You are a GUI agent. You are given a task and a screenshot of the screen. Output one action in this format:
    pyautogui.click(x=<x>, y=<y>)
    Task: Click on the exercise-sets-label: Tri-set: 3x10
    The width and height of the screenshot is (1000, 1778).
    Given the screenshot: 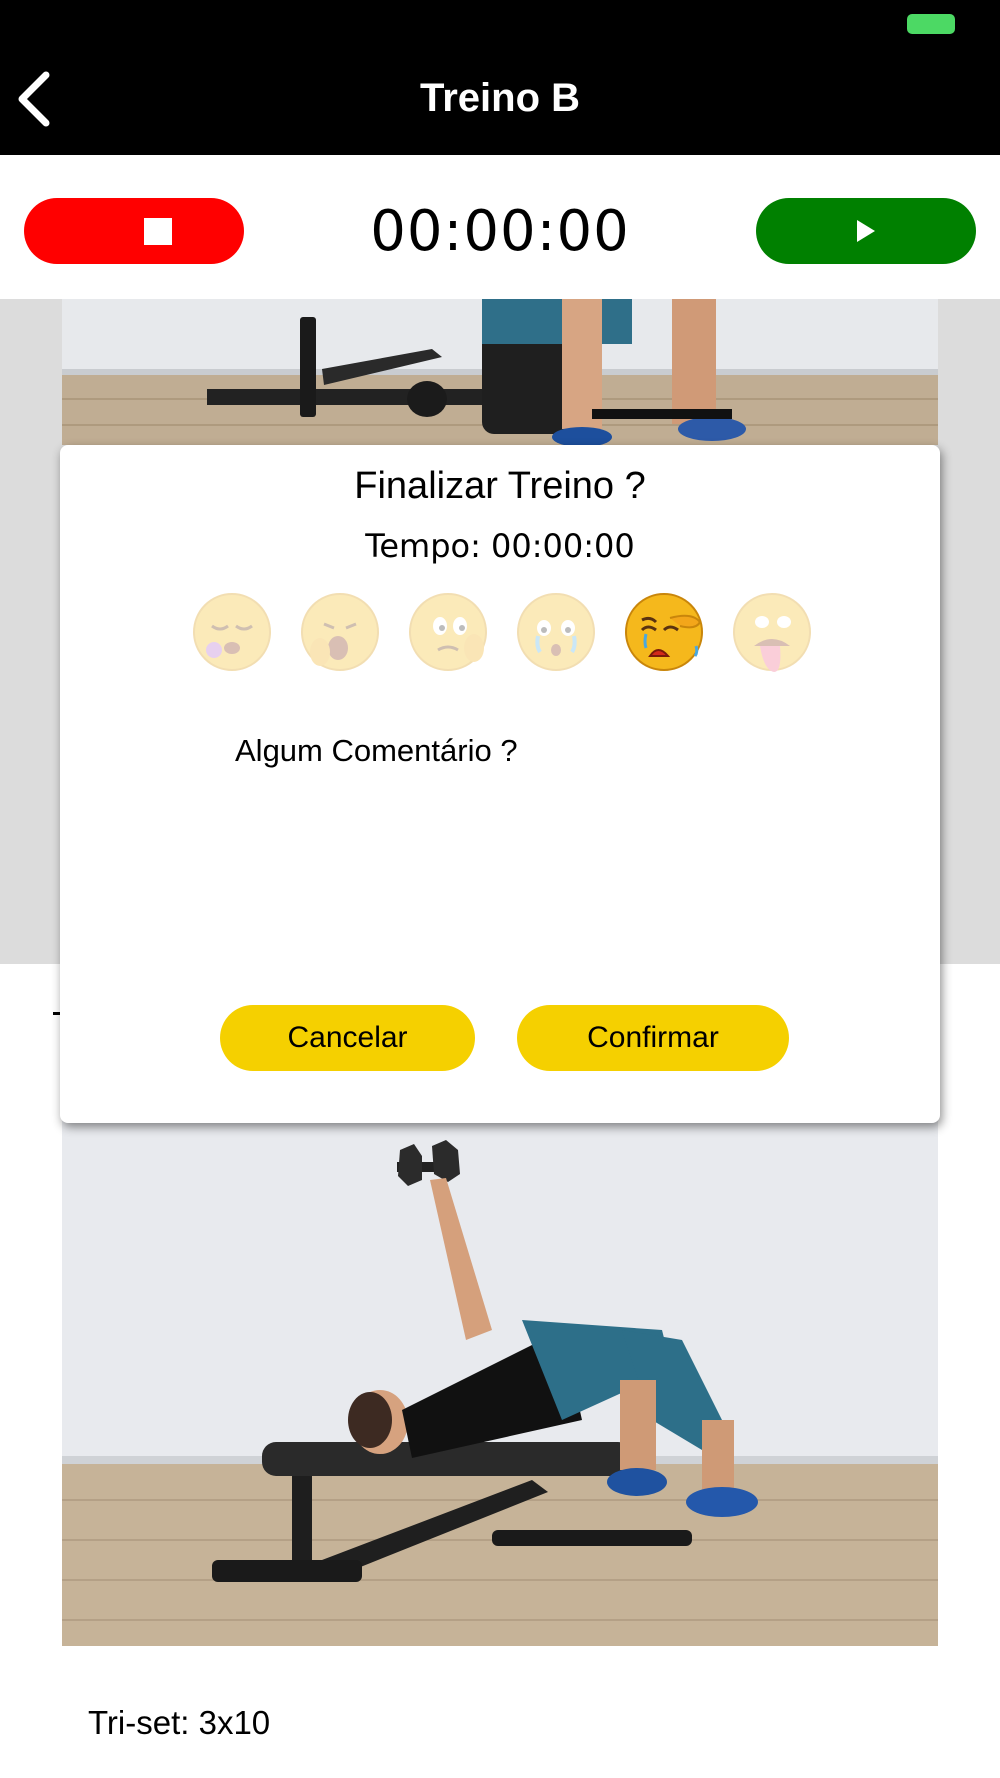 What is the action you would take?
    pyautogui.click(x=179, y=1722)
    